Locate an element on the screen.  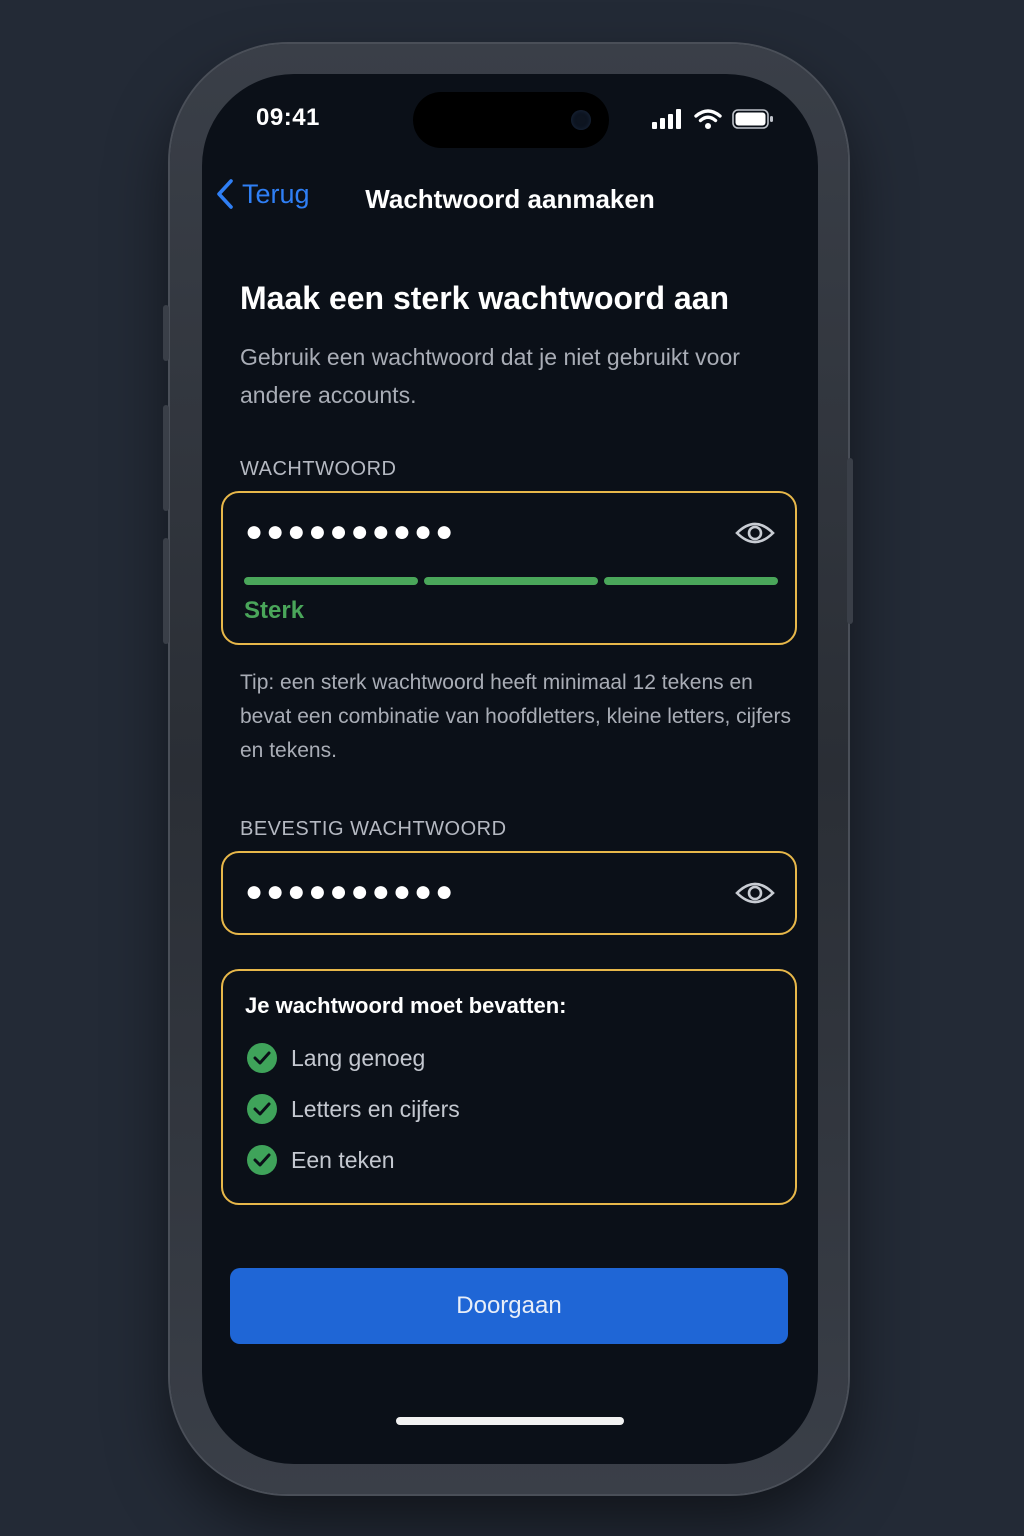
requirement-label: Letters en cijfers is located at coordinates (375, 1108).